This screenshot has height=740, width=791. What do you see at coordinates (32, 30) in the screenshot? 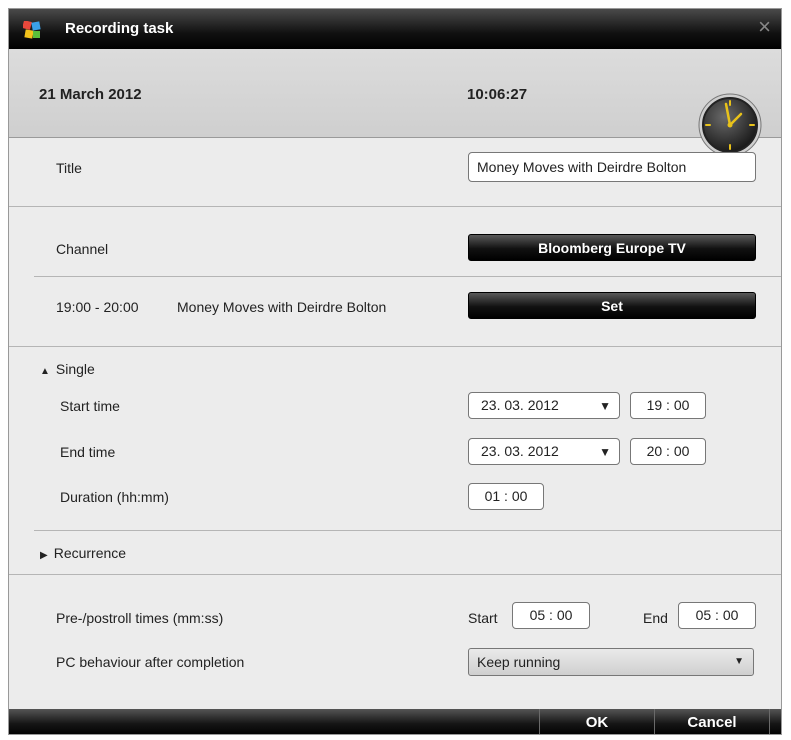
I see `app-logo-icon` at bounding box center [32, 30].